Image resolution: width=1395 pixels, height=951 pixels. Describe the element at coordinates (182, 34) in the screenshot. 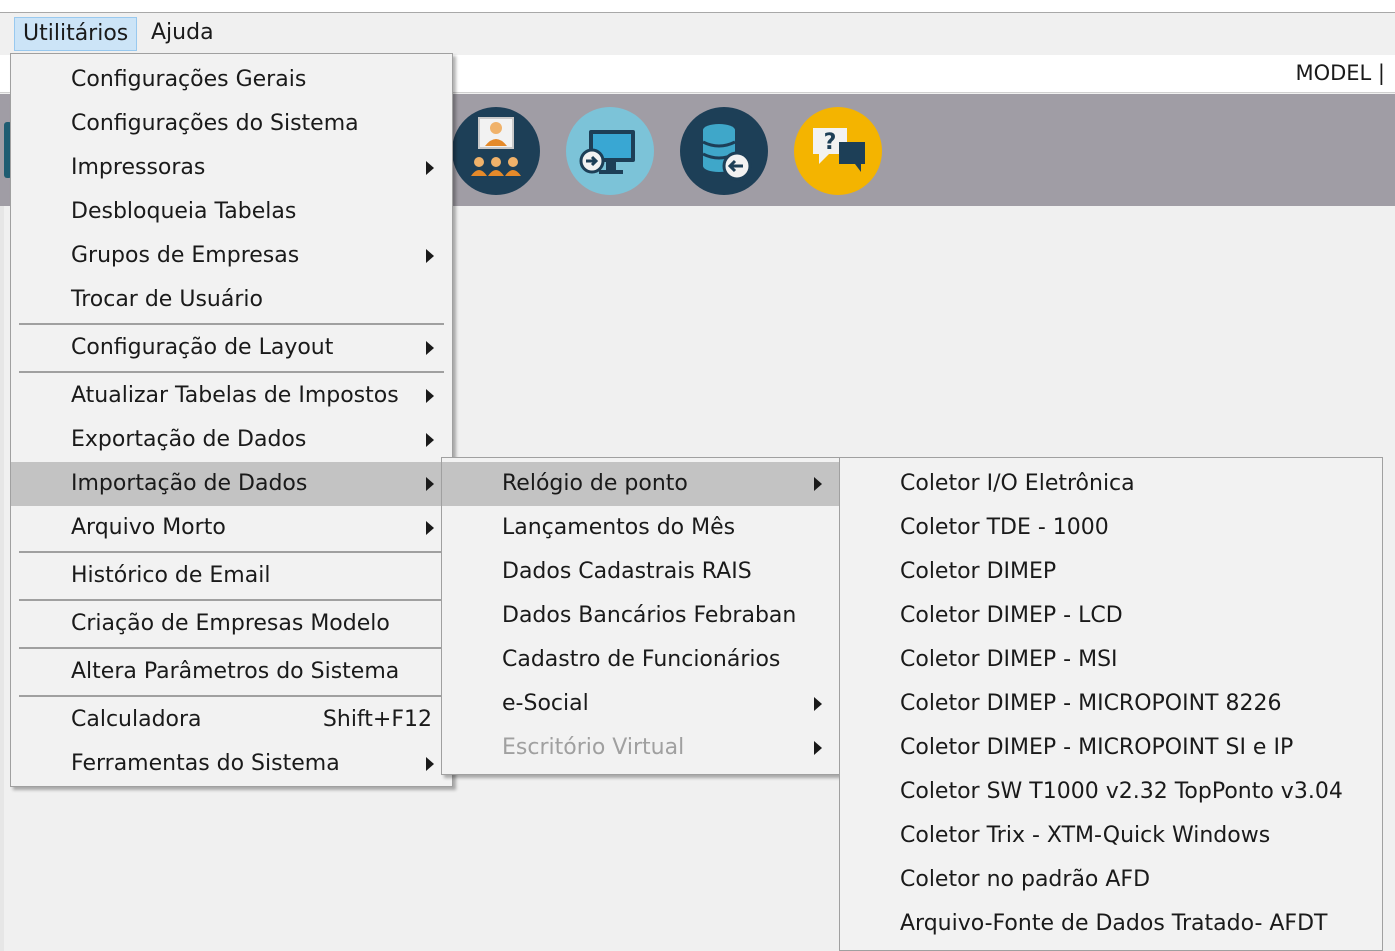

I see `menubar-ajuda: Ajuda` at that location.